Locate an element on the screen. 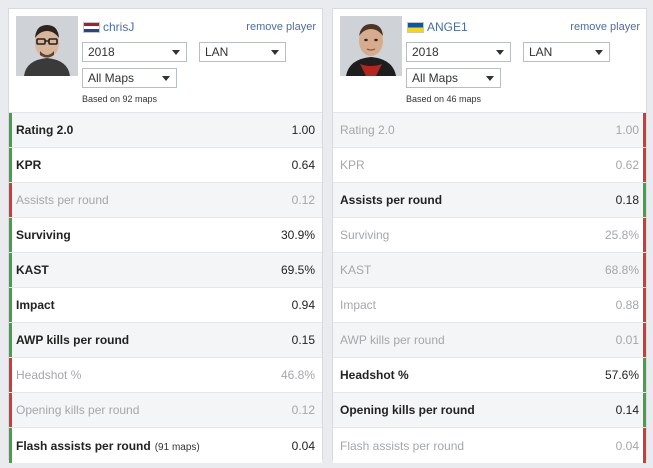  stat-label-text: Headshot % is located at coordinates (374, 375).